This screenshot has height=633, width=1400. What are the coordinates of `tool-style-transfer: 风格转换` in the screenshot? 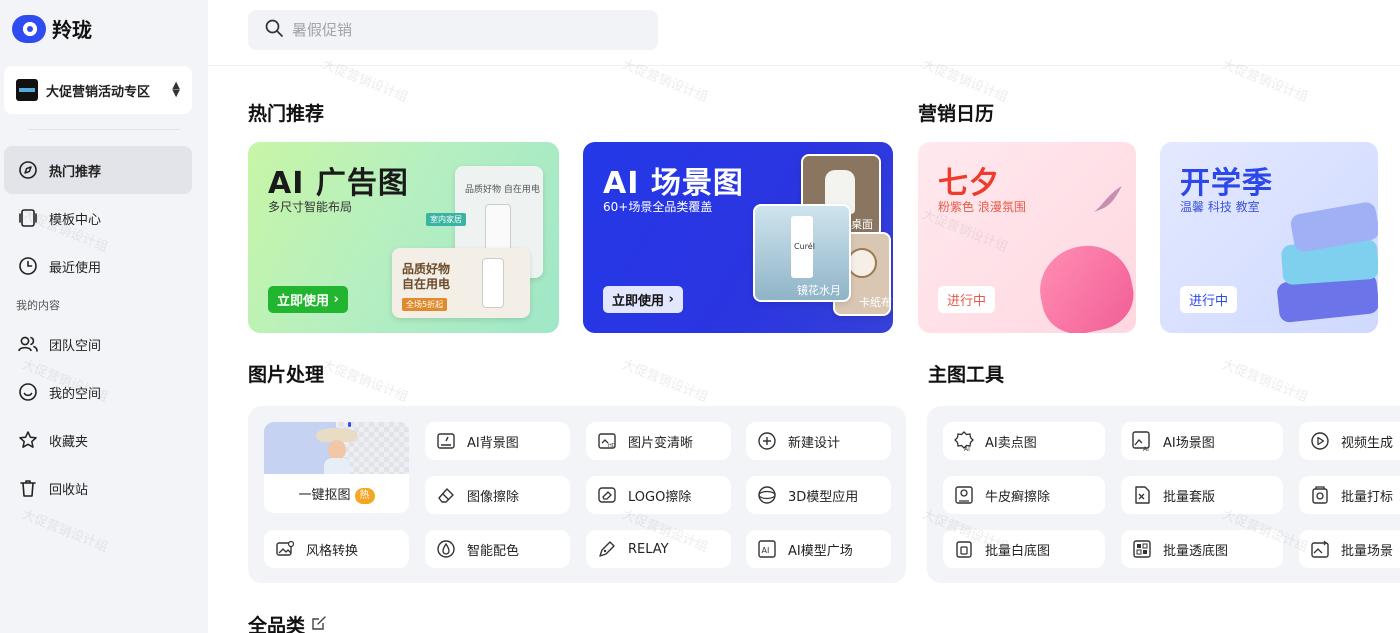 It's located at (336, 549).